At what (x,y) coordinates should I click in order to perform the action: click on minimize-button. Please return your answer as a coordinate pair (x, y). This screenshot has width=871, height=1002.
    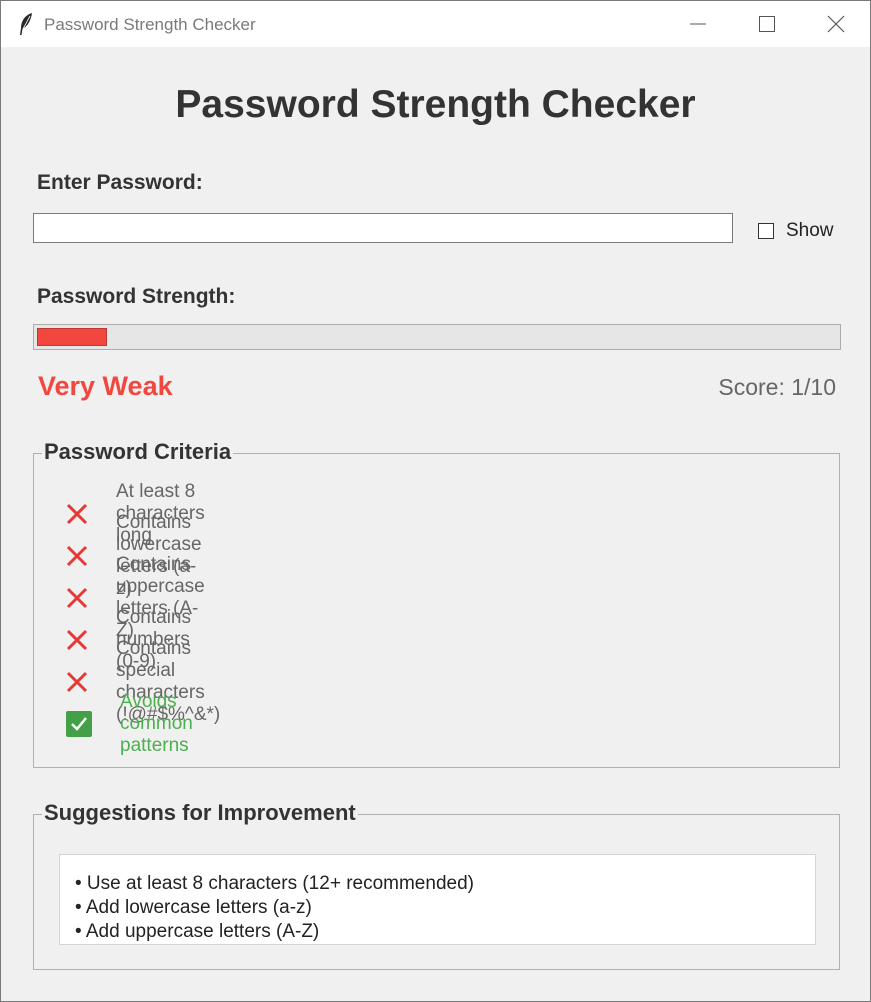
    Looking at the image, I should click on (698, 24).